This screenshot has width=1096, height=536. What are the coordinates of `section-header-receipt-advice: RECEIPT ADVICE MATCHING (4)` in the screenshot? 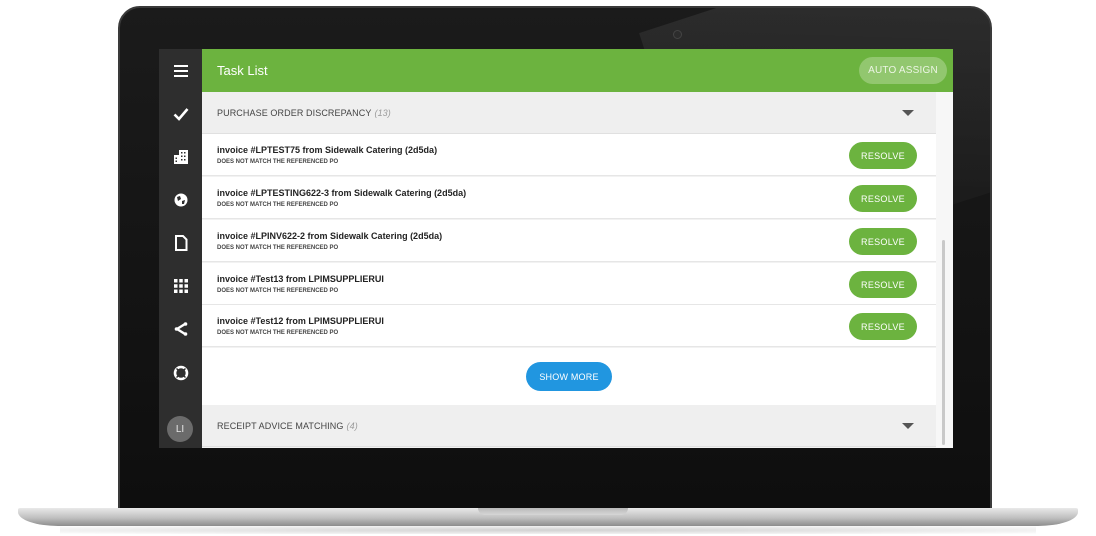 It's located at (569, 426).